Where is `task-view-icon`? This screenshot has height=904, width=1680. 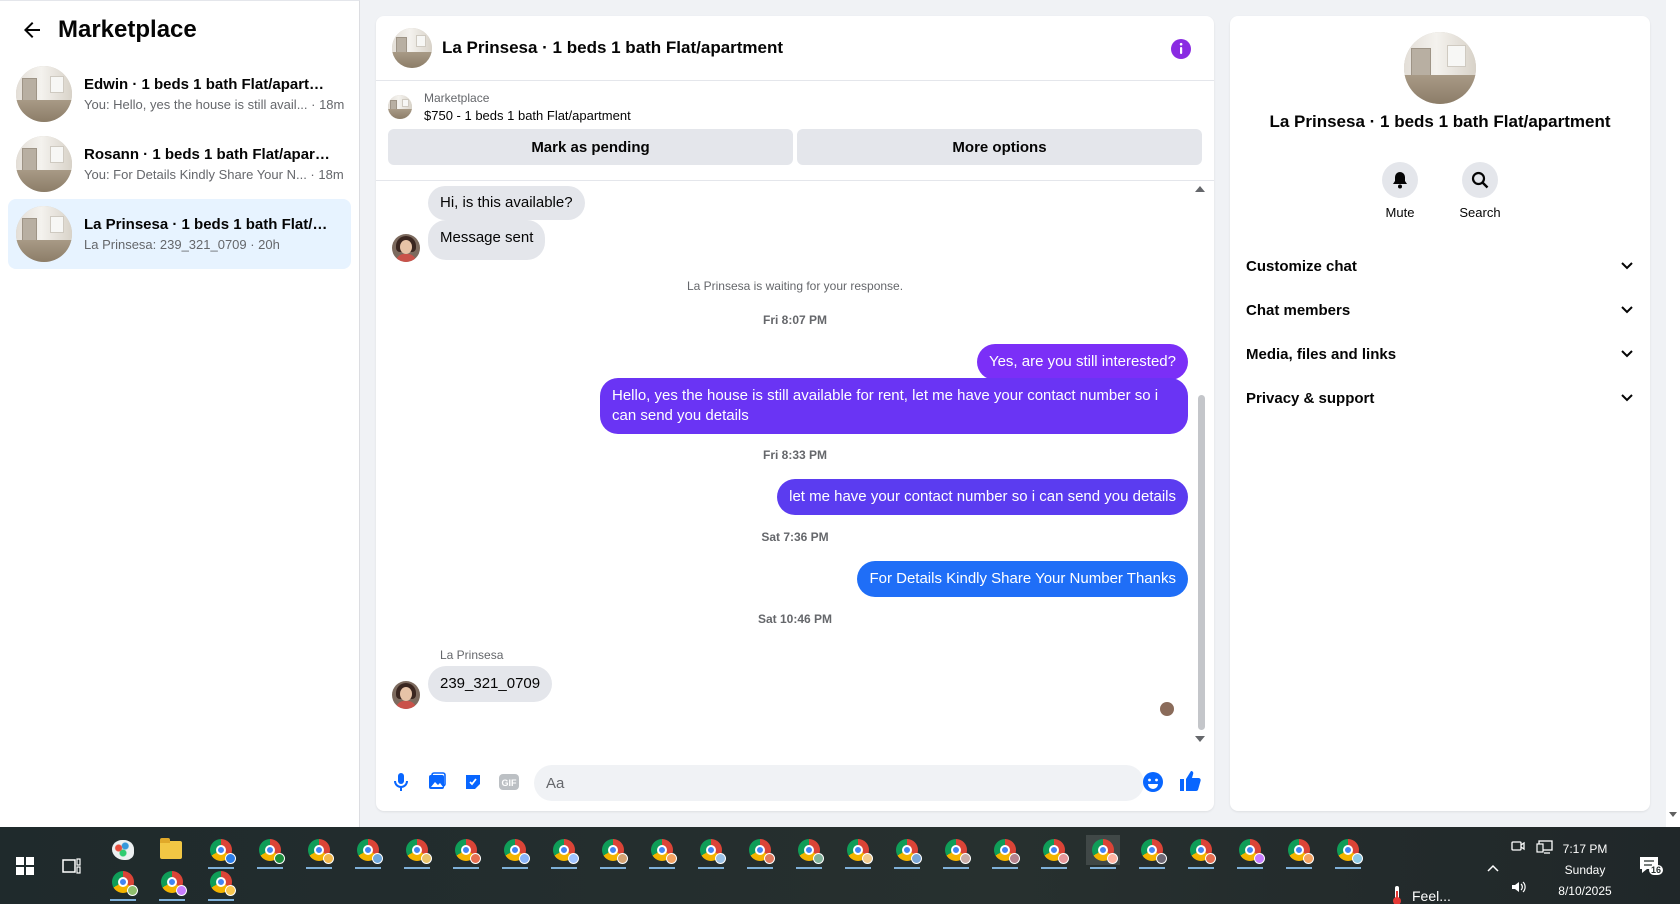
task-view-icon is located at coordinates (72, 866).